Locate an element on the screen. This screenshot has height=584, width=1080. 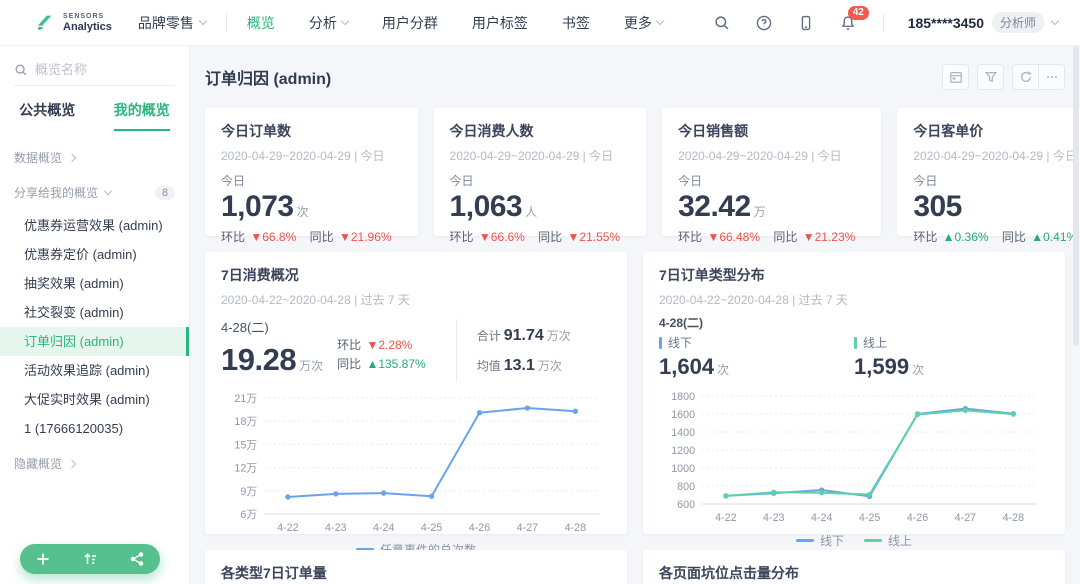
svg-text: 4-25 is located at coordinates (431, 528).